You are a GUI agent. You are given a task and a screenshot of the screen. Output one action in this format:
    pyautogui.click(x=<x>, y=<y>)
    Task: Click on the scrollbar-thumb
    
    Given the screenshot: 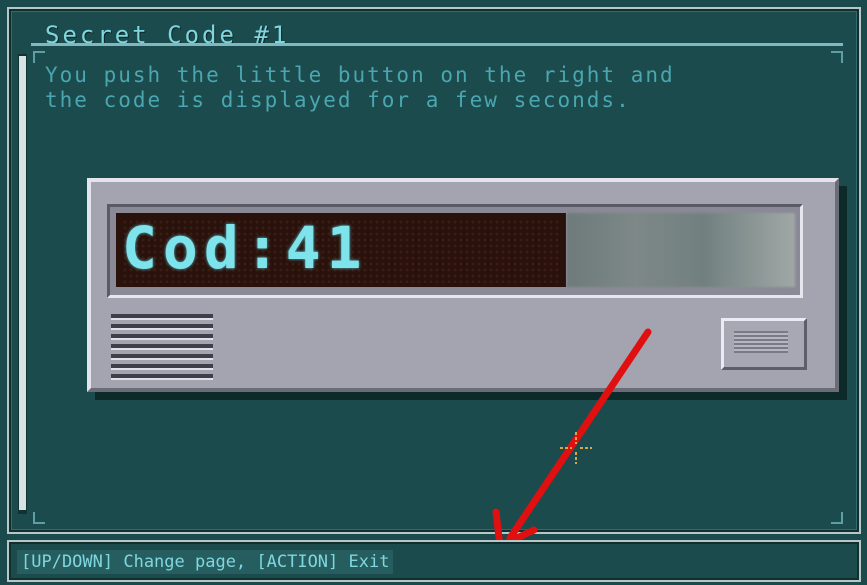 What is the action you would take?
    pyautogui.click(x=22, y=283)
    